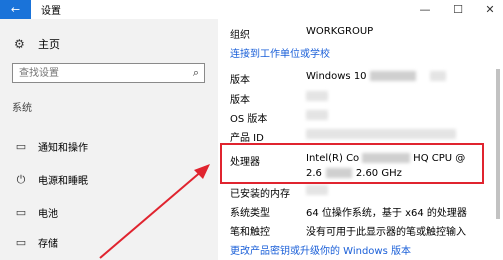  I want to click on version-label: 版本, so click(240, 100).